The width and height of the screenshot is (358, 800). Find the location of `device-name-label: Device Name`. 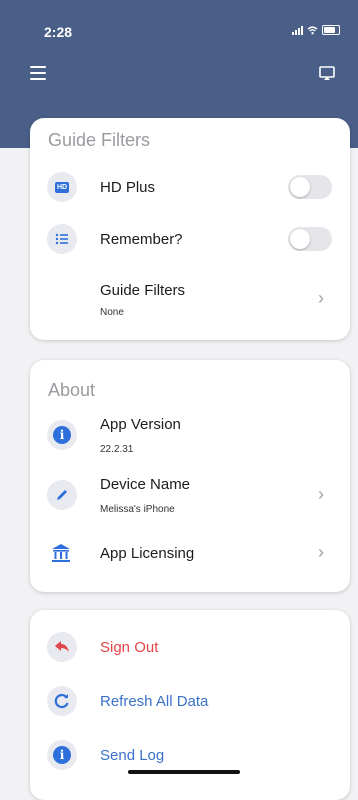

device-name-label: Device Name is located at coordinates (145, 484).